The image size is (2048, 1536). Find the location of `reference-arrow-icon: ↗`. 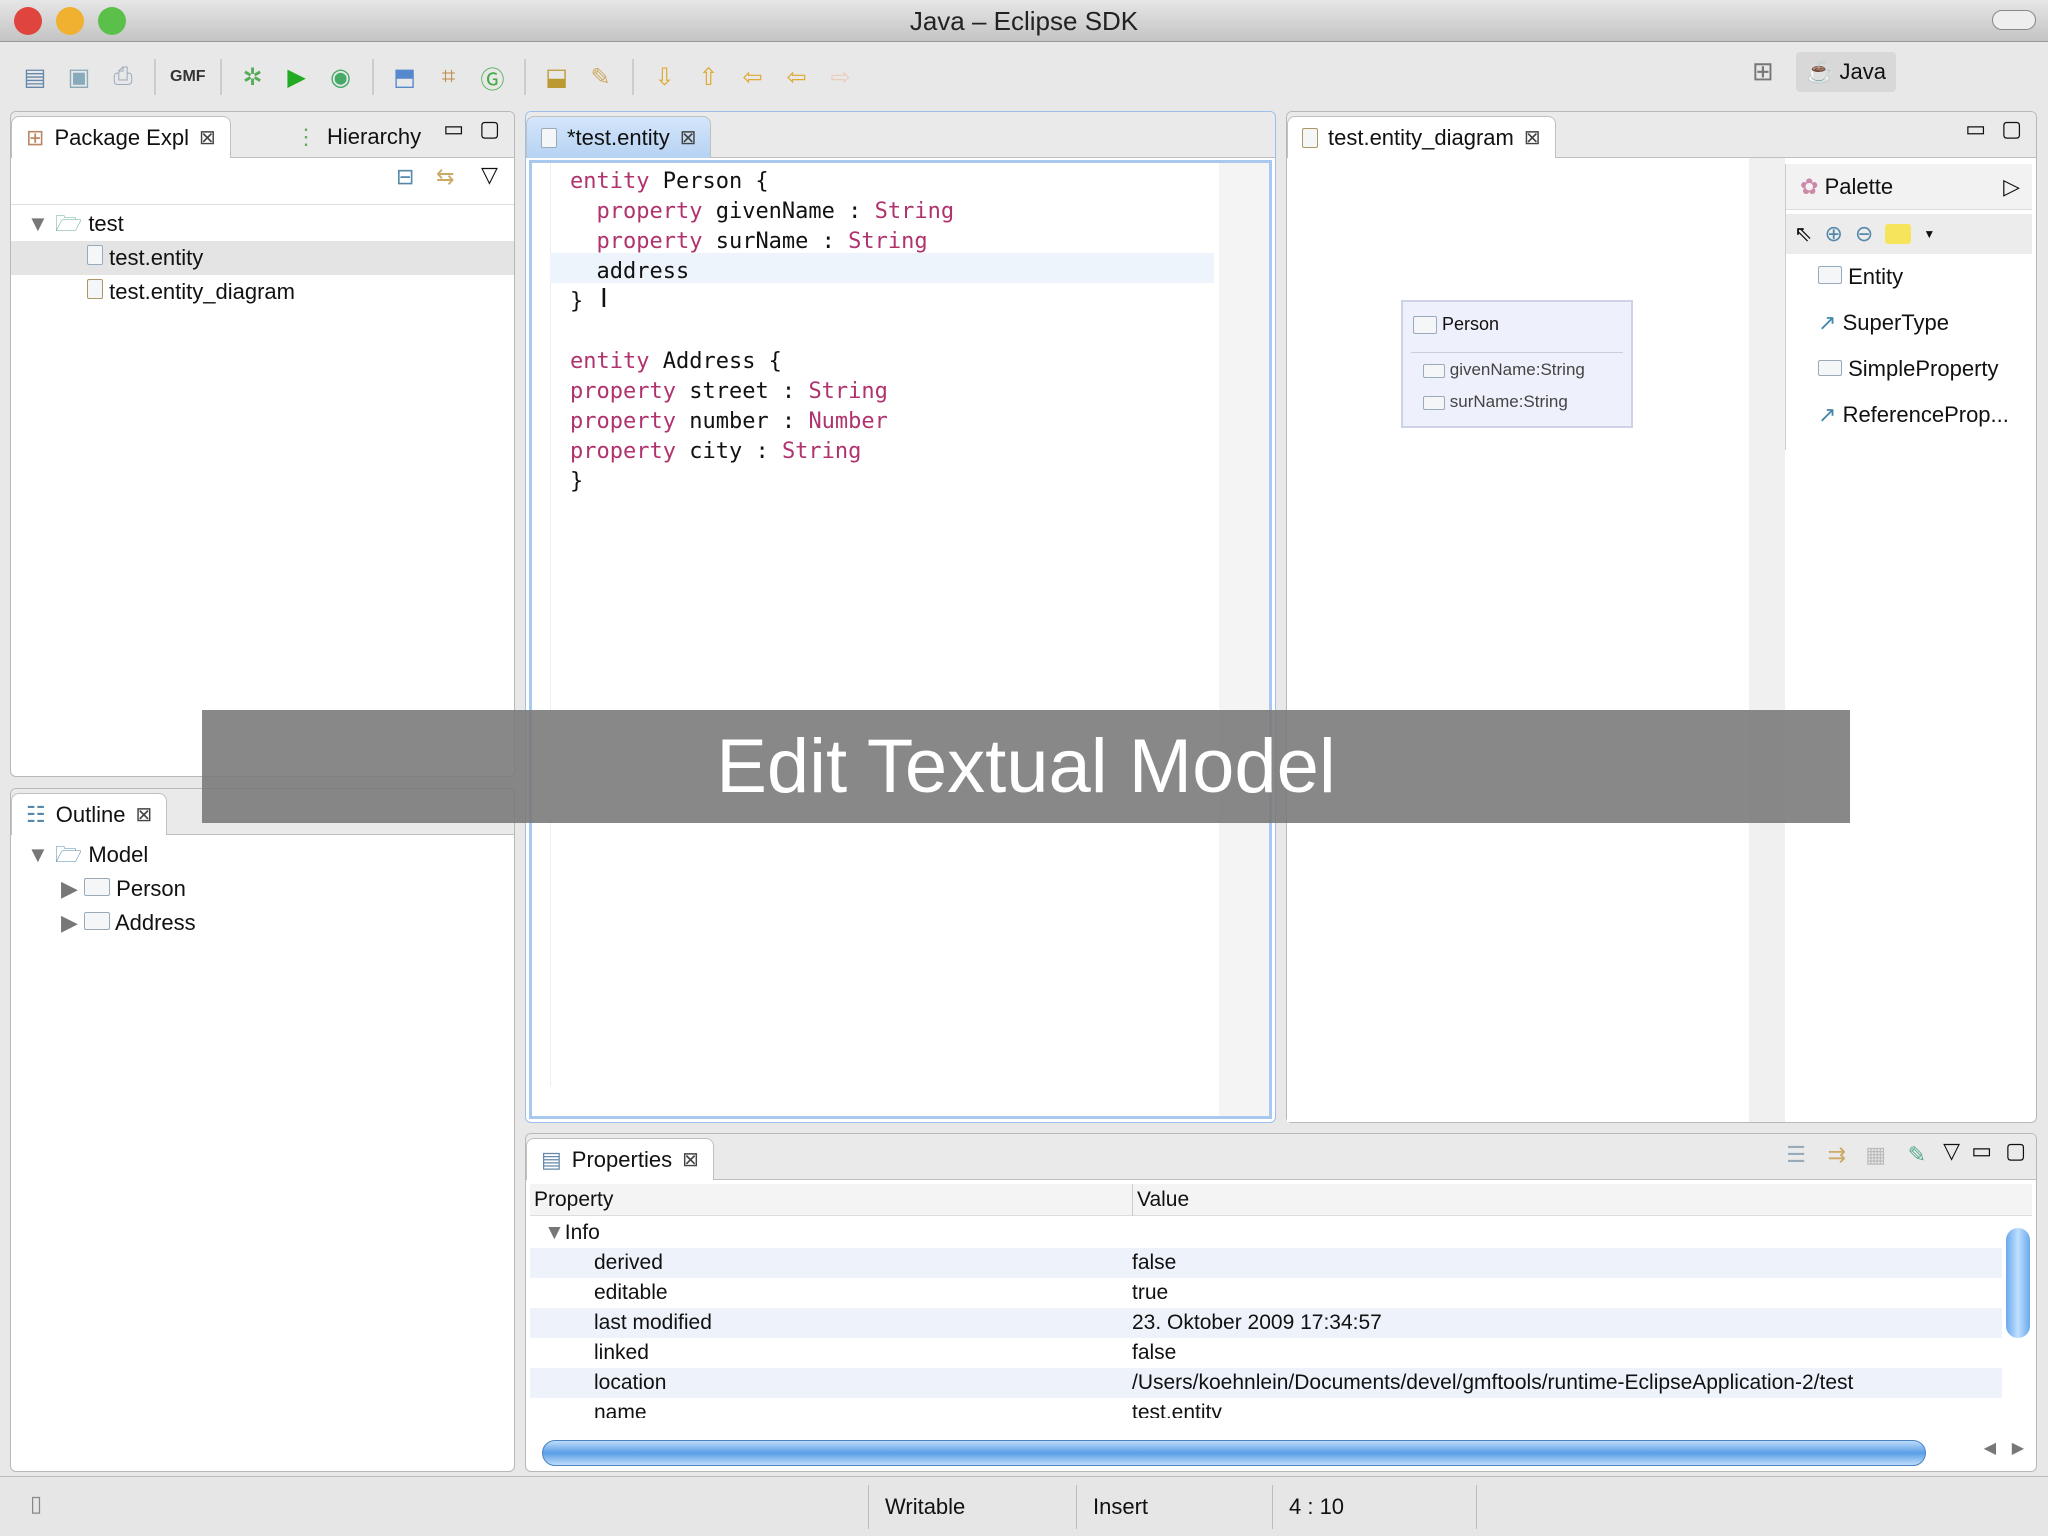

reference-arrow-icon: ↗ is located at coordinates (1827, 414).